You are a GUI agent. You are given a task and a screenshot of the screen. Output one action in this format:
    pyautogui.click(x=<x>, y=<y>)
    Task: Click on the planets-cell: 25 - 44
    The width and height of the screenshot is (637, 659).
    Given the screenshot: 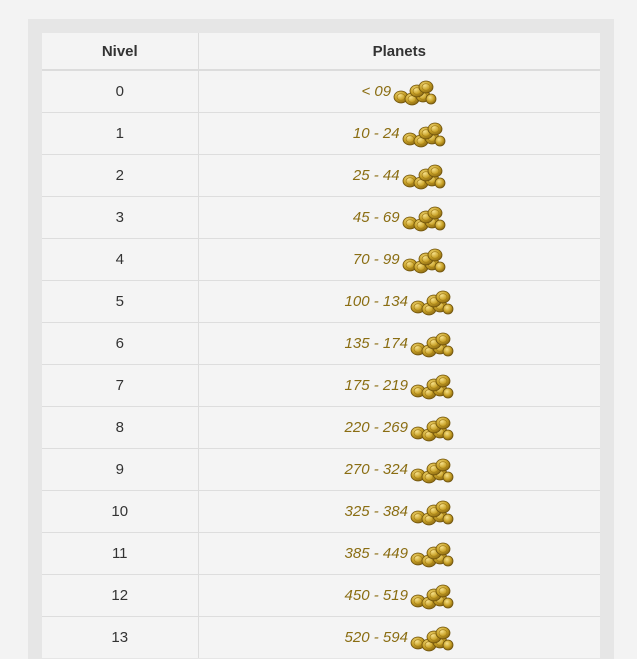 What is the action you would take?
    pyautogui.click(x=399, y=175)
    